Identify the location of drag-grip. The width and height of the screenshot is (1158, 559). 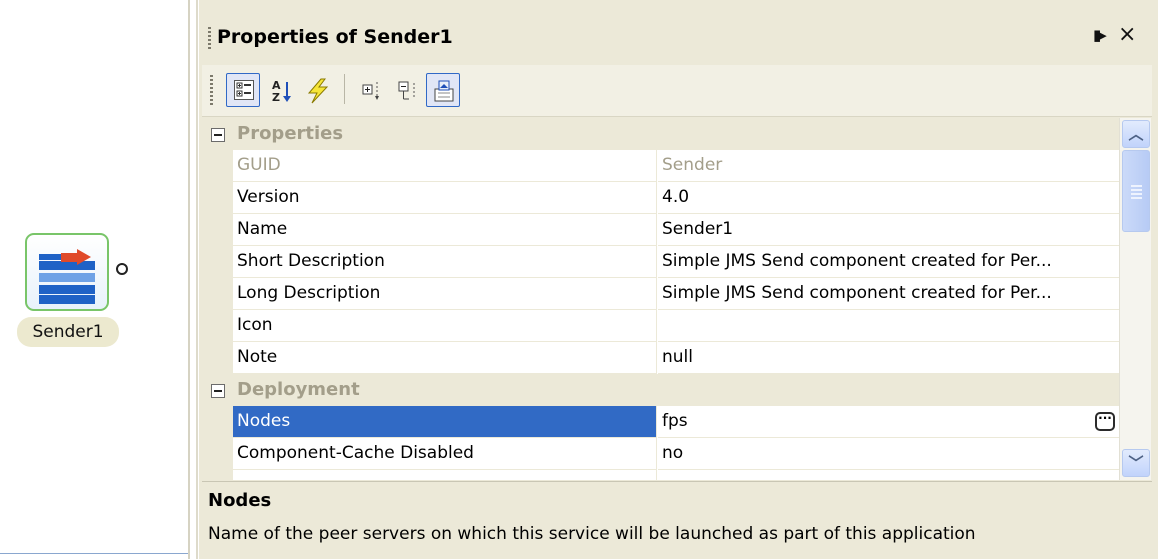
(209, 39).